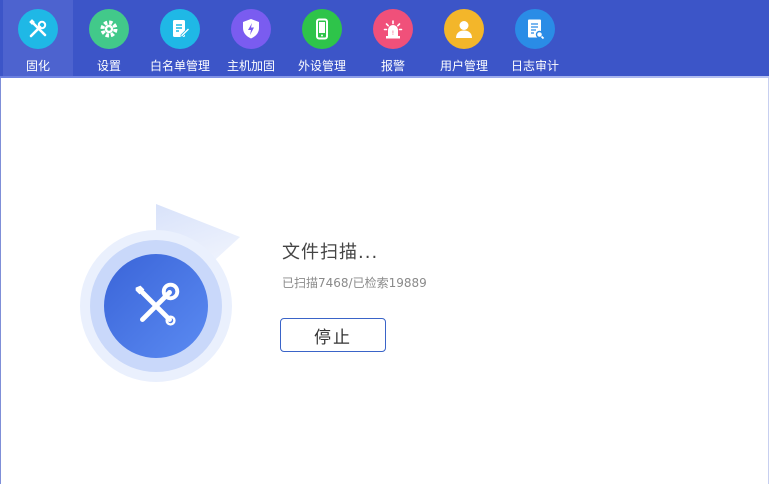  What do you see at coordinates (333, 335) in the screenshot?
I see `stop-button: 停止` at bounding box center [333, 335].